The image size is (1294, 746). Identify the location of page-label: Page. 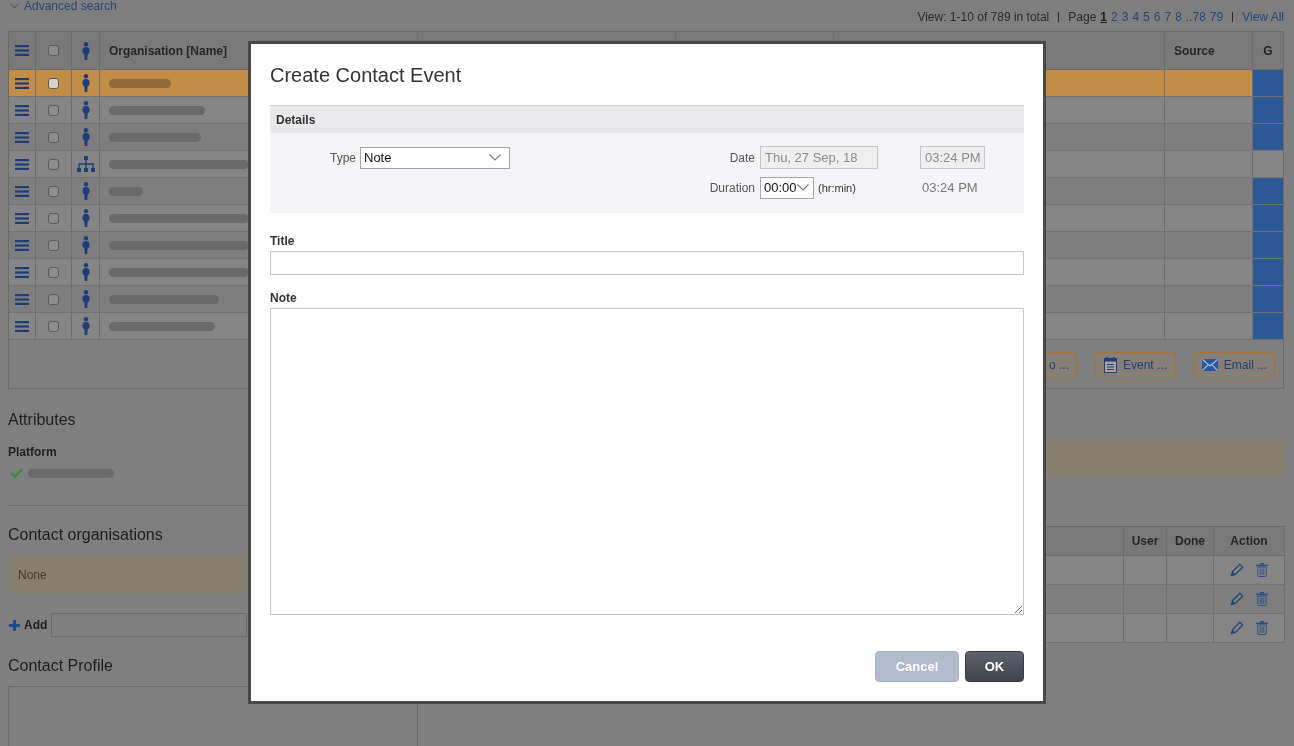
(1082, 17).